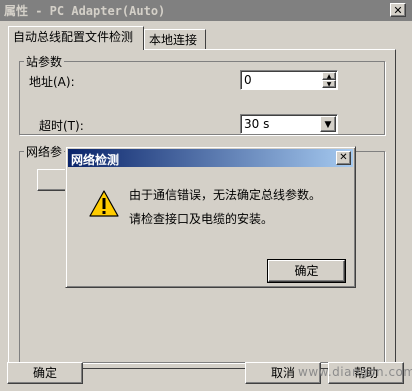  Describe the element at coordinates (329, 76) in the screenshot. I see `spin-up-icon: ▲` at that location.